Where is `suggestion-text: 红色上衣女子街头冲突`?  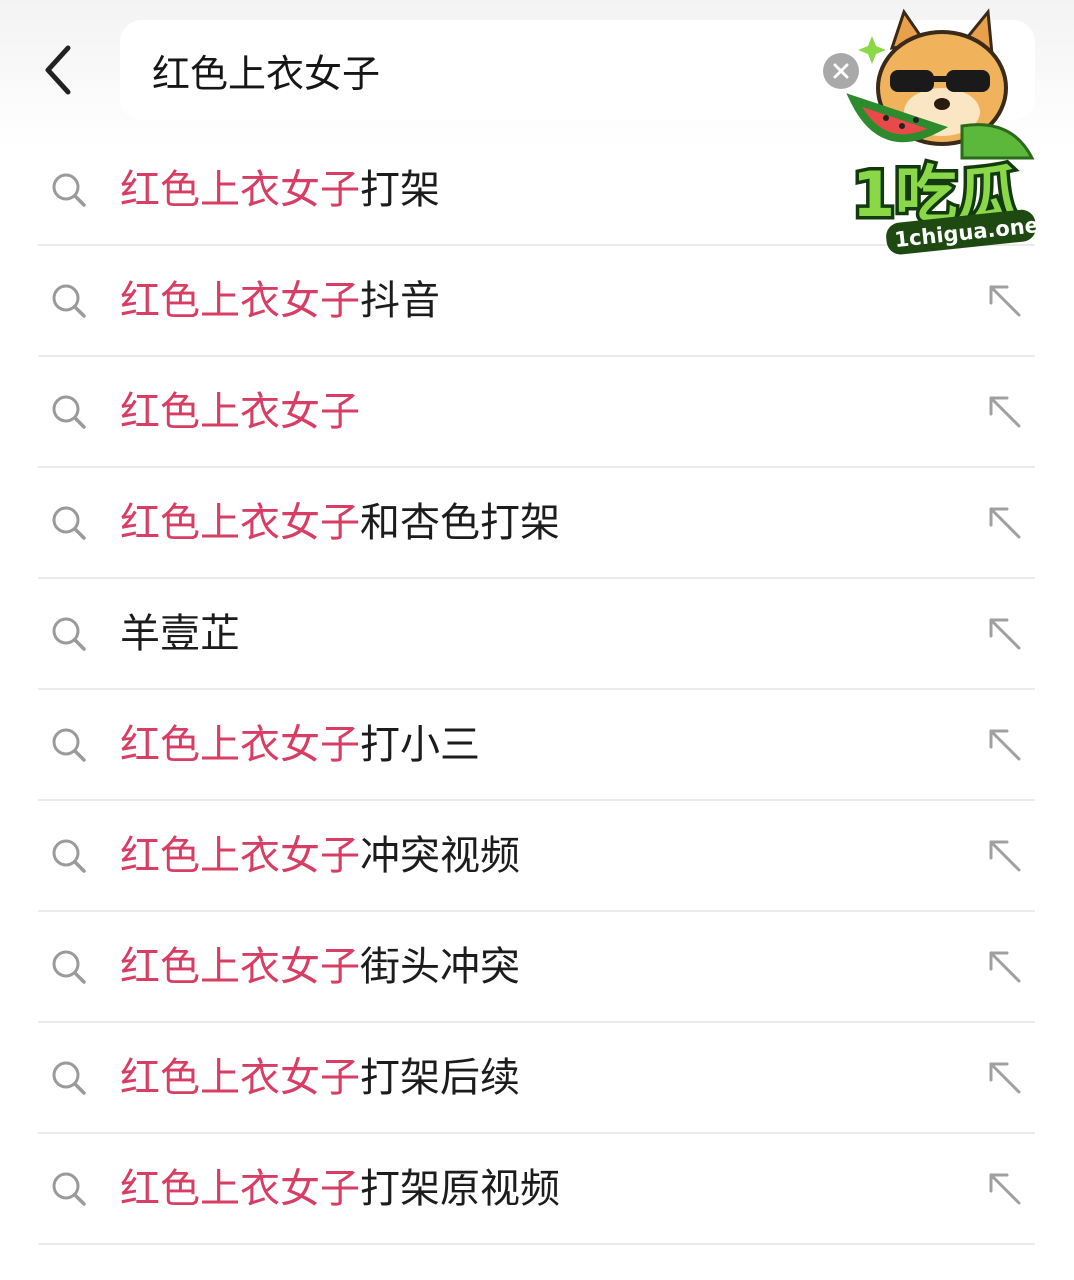
suggestion-text: 红色上衣女子街头冲突 is located at coordinates (320, 967).